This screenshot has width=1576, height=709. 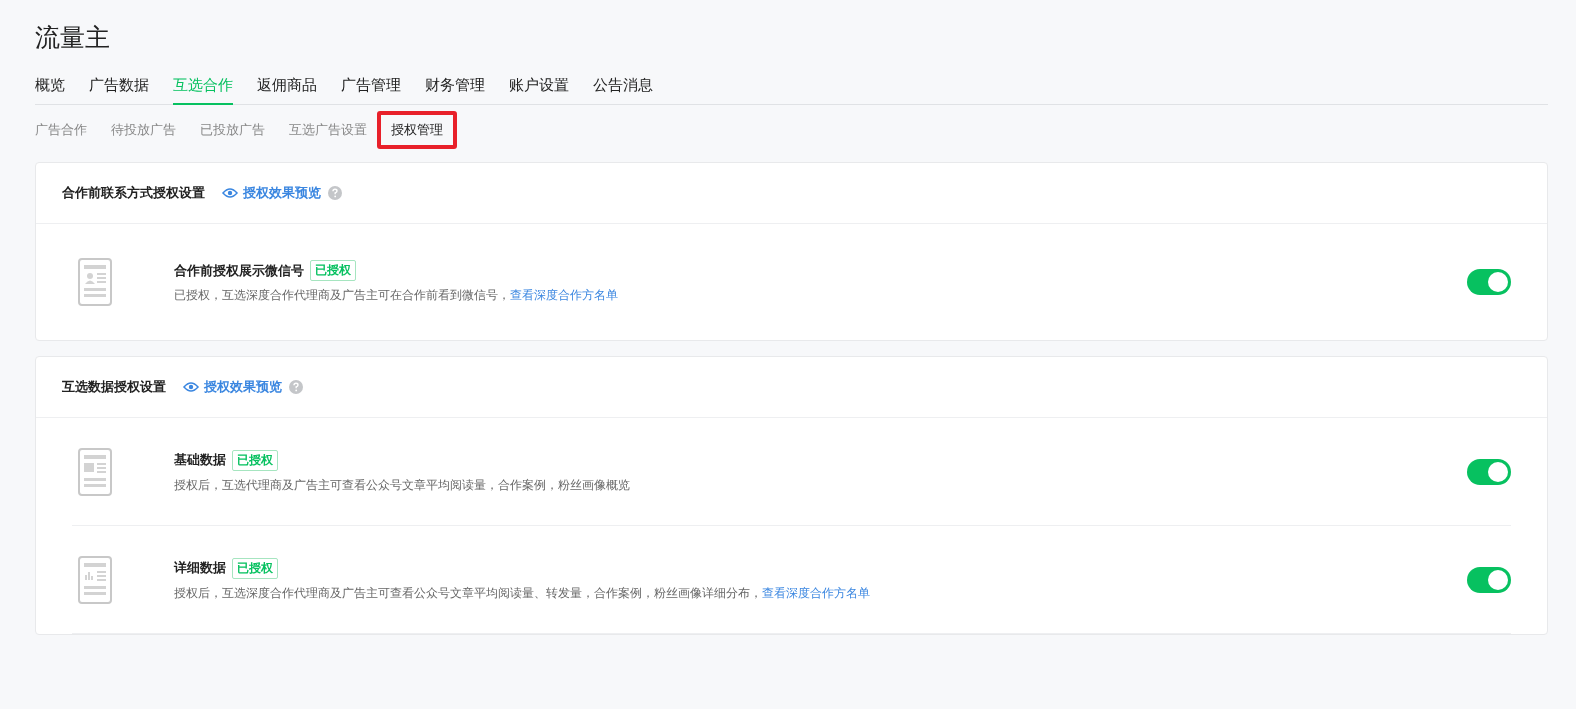 What do you see at coordinates (539, 90) in the screenshot?
I see `nav-tab: 账户设置` at bounding box center [539, 90].